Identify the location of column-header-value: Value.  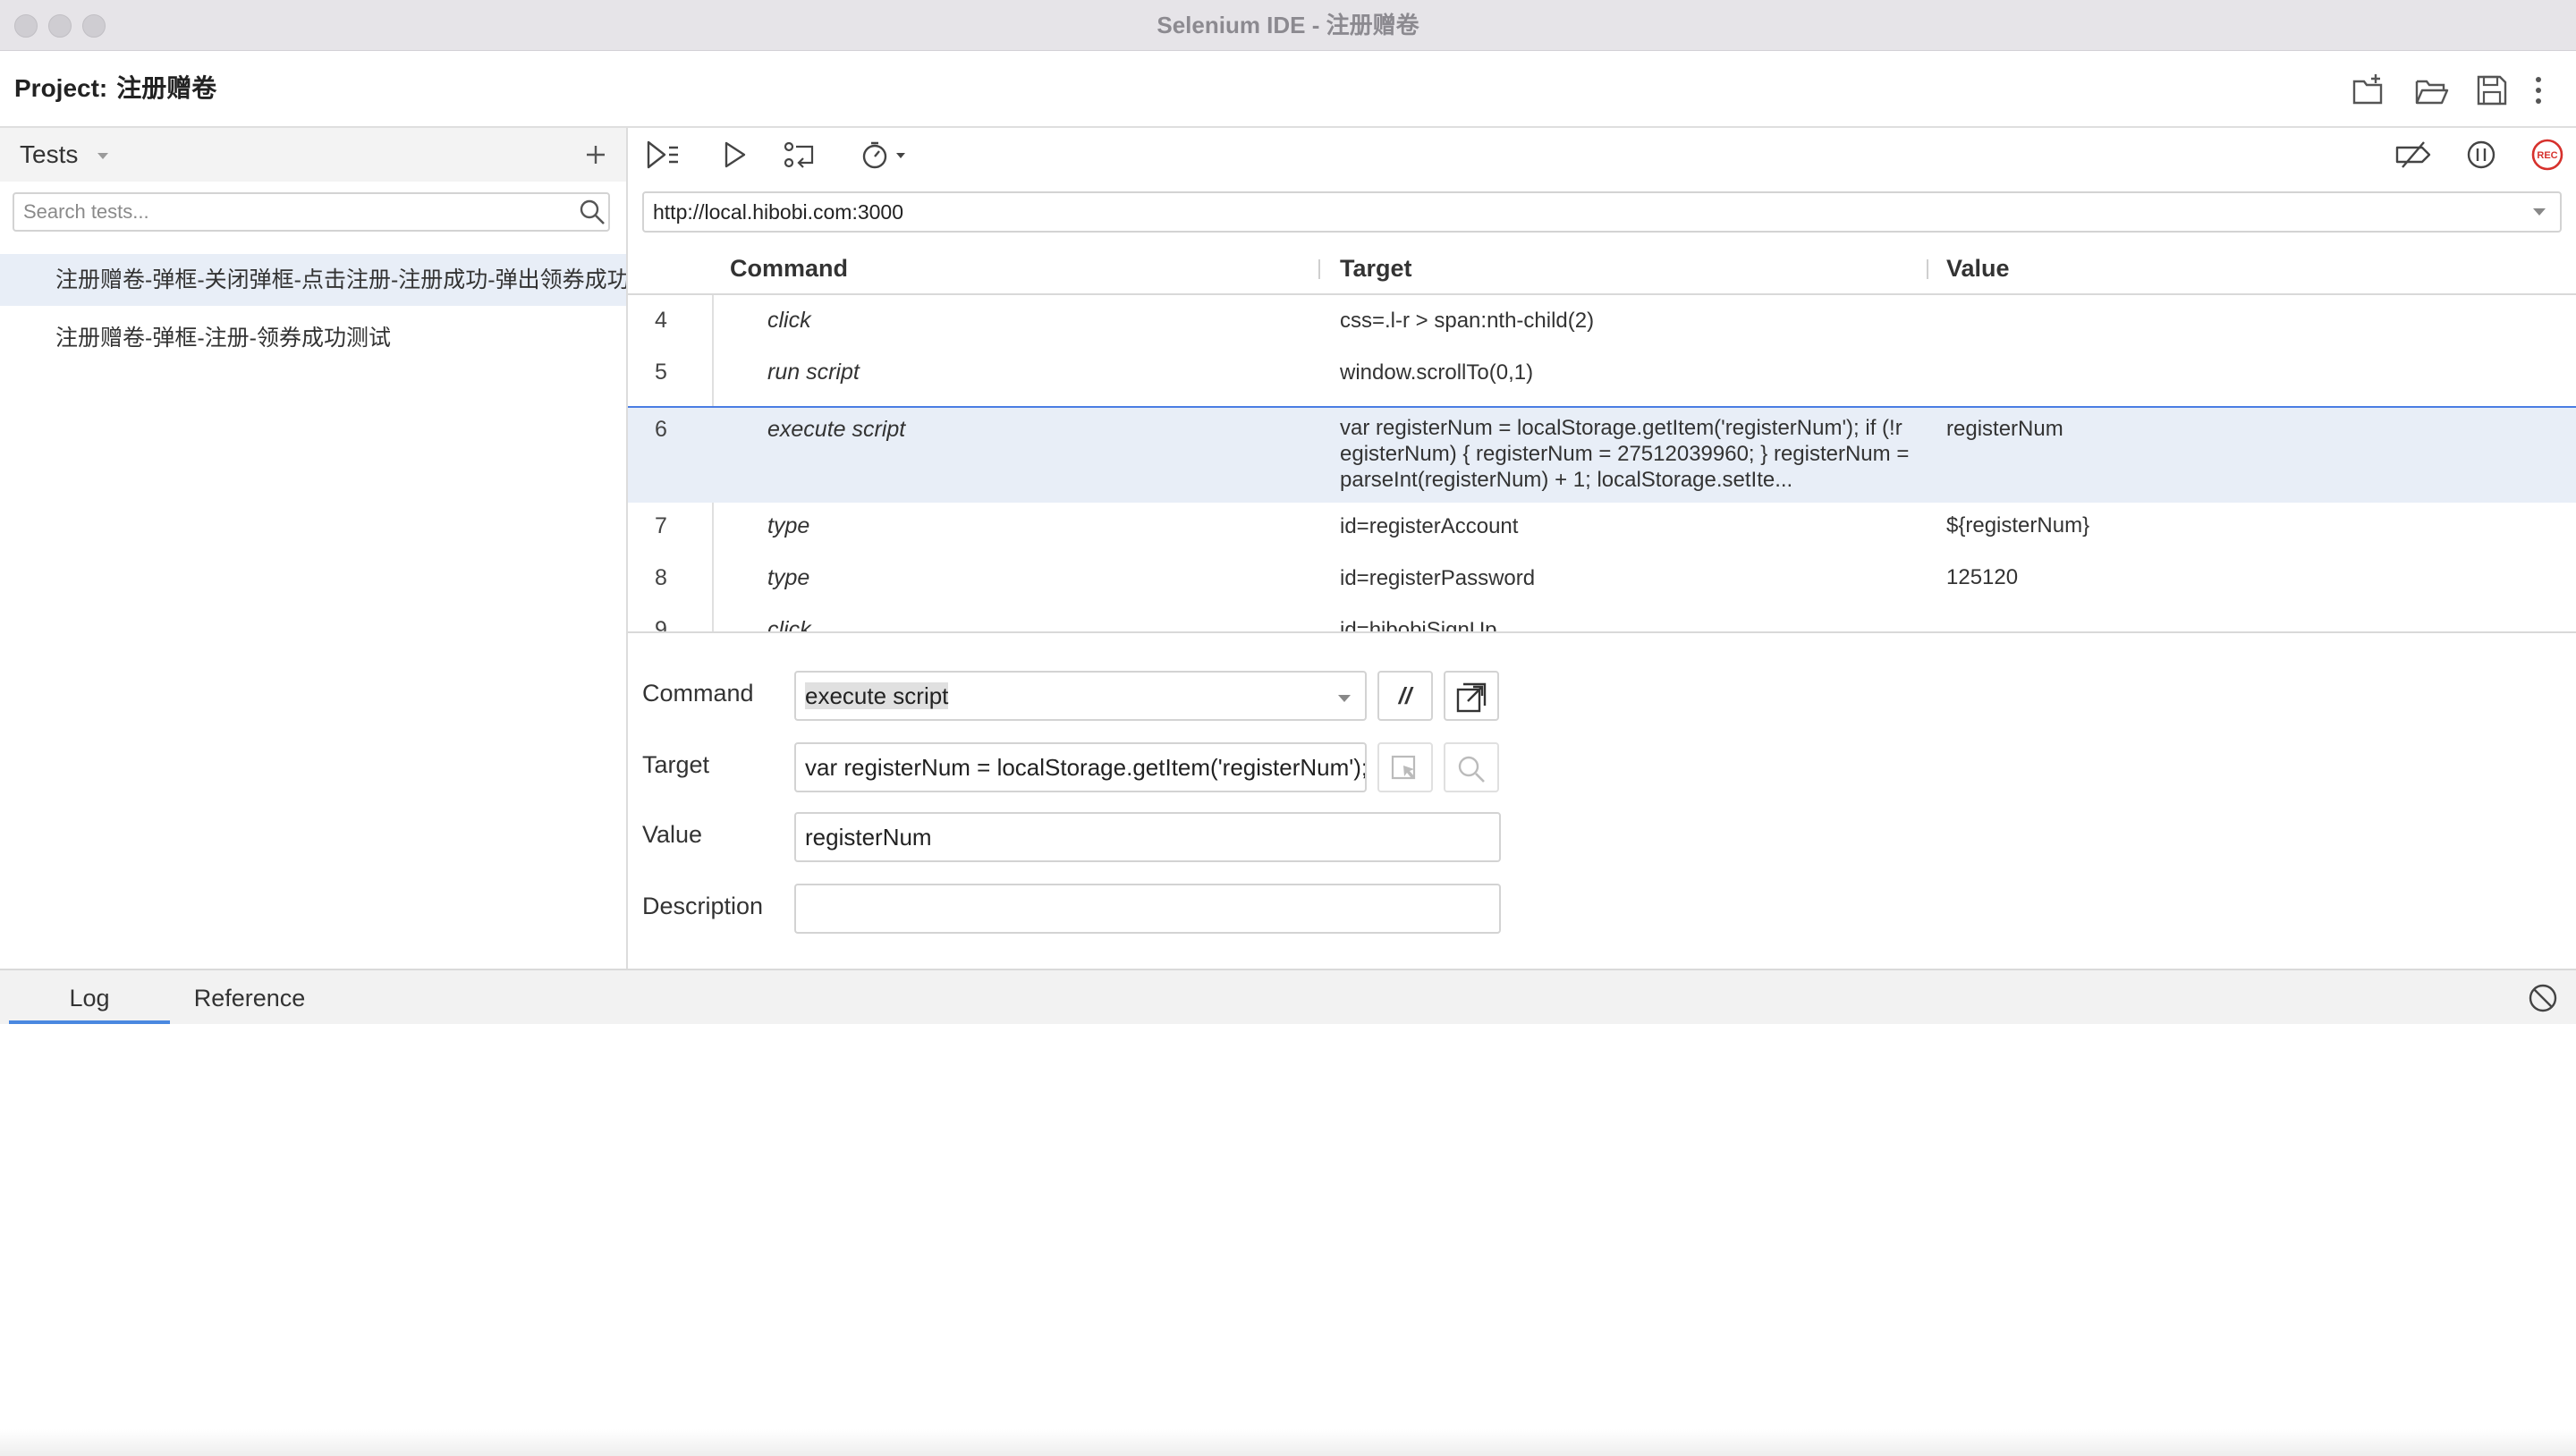
(1978, 268).